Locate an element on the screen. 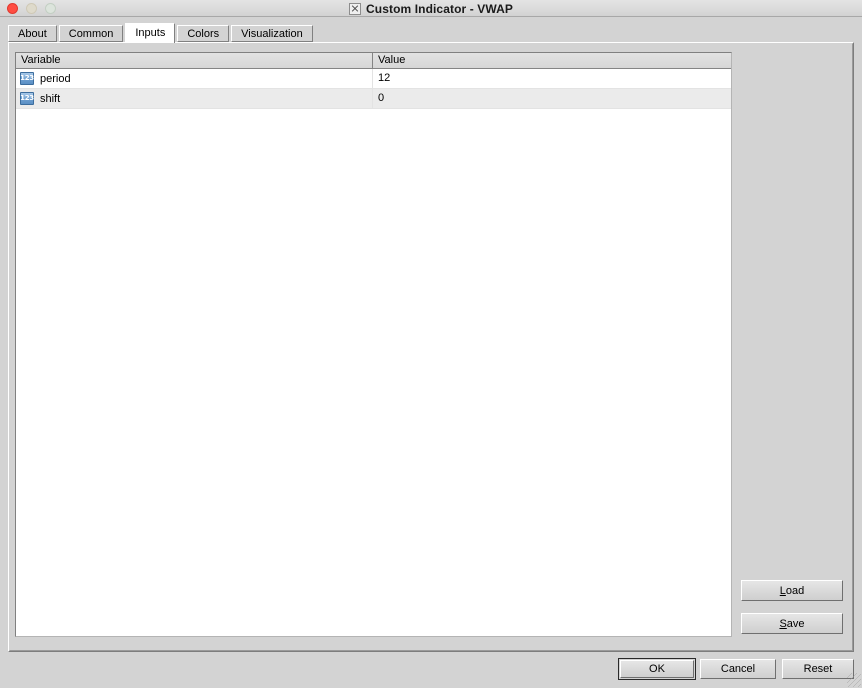 The width and height of the screenshot is (862, 688). variable-name: period is located at coordinates (55, 78).